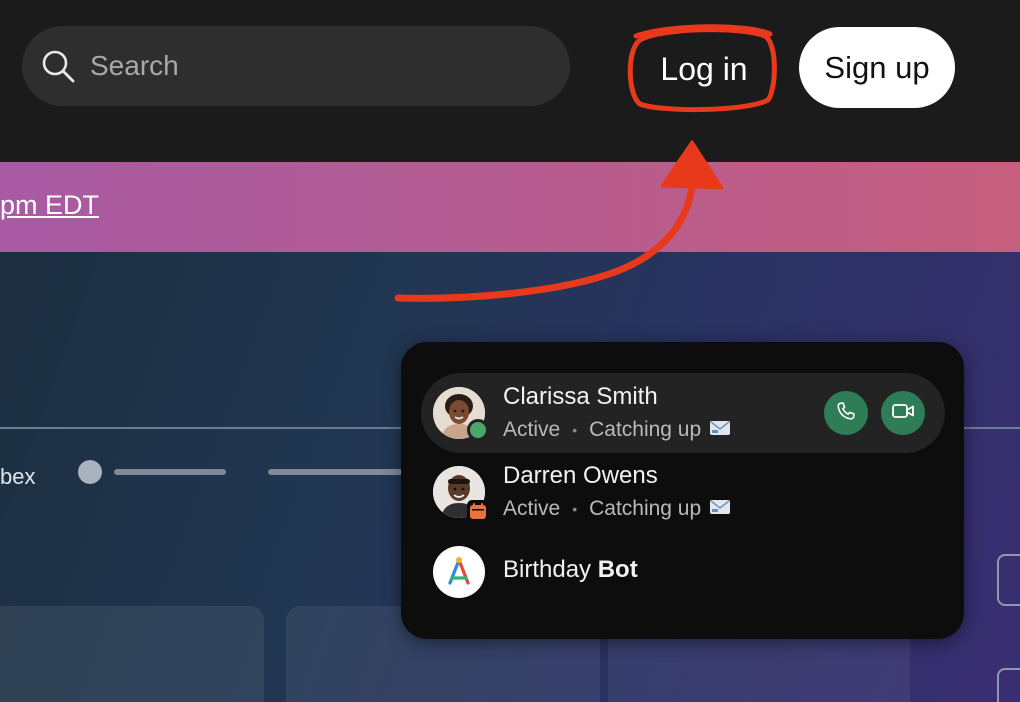  I want to click on contact-name: Darren Owens, so click(580, 475).